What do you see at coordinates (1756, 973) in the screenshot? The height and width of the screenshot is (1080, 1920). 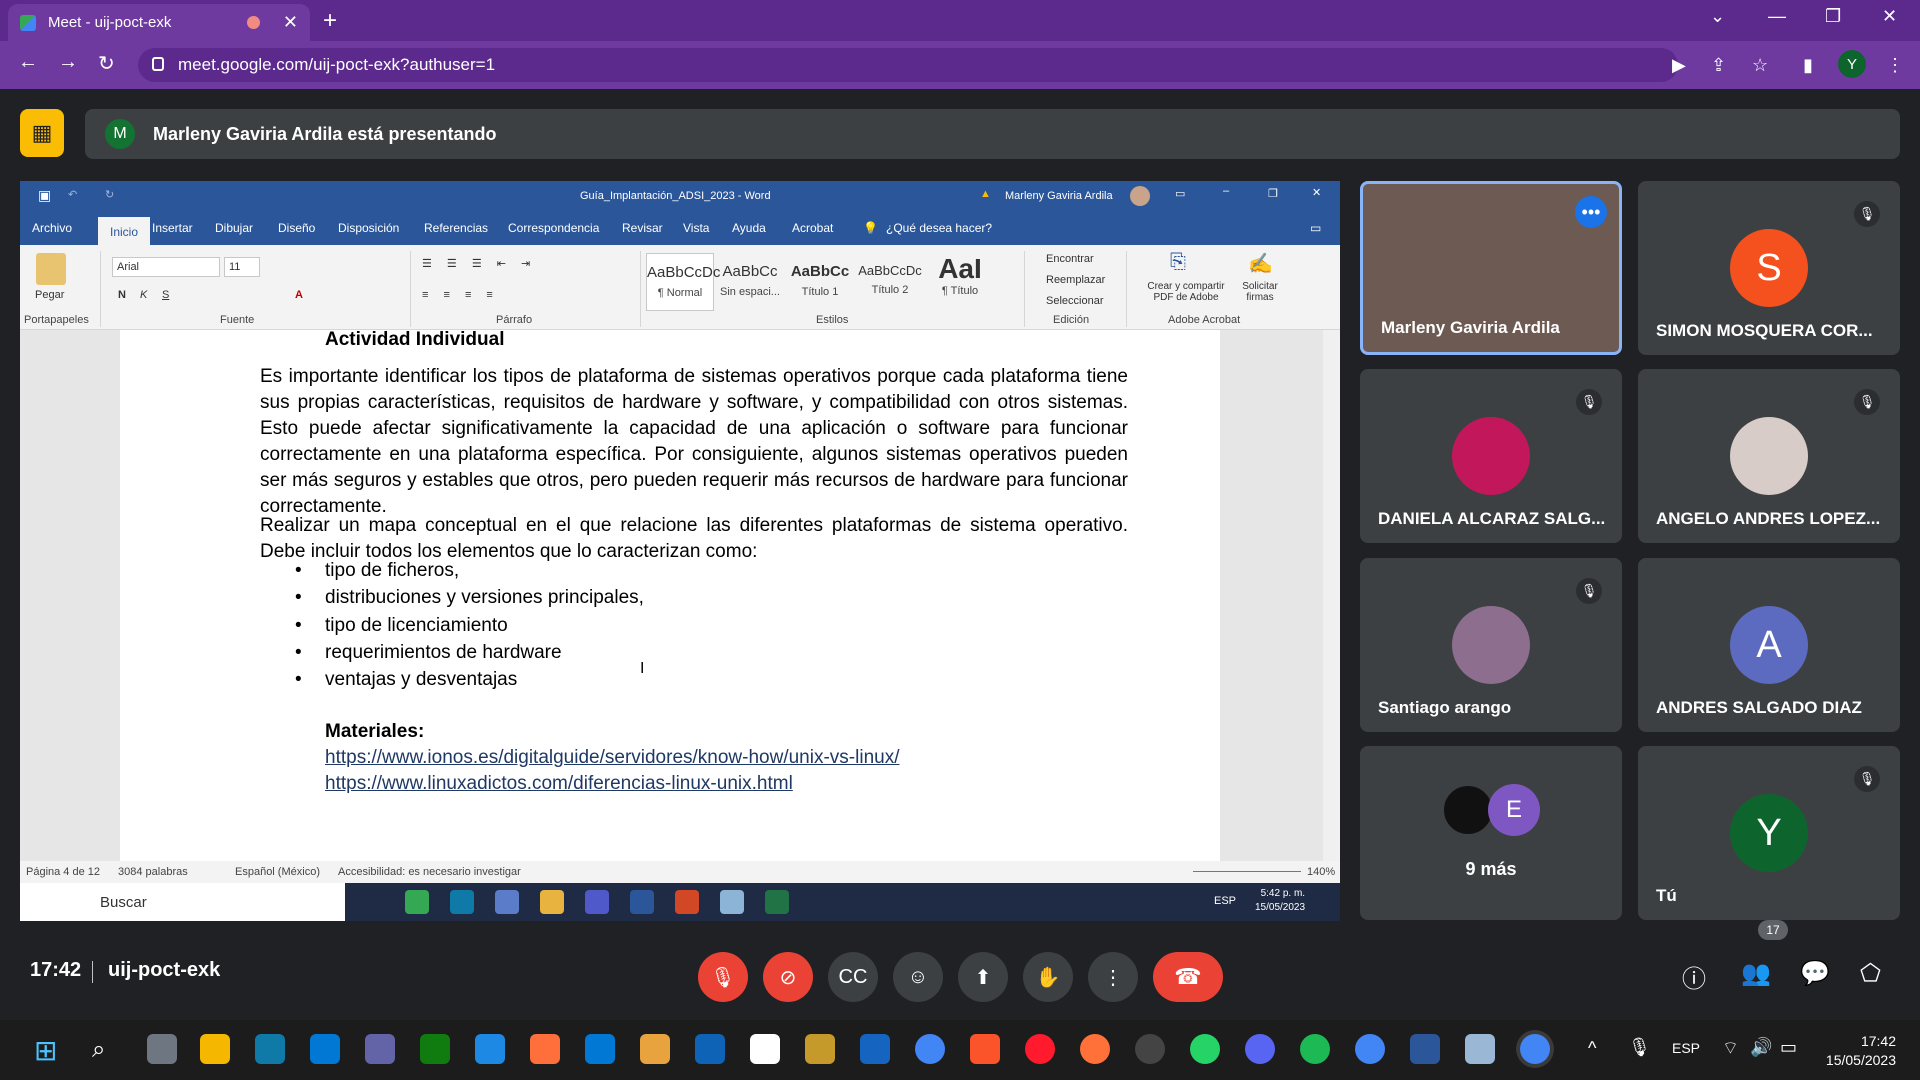 I see `people-icon: 👥` at bounding box center [1756, 973].